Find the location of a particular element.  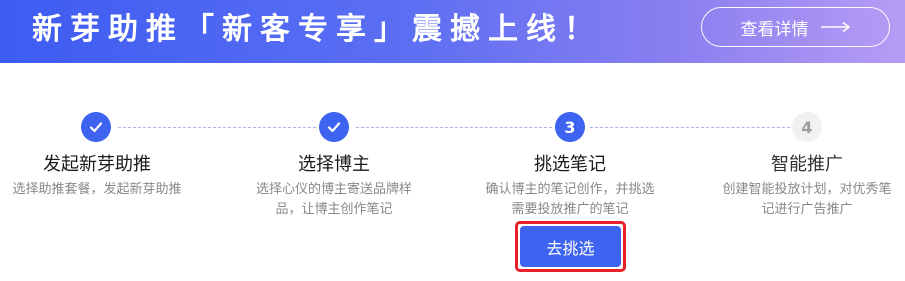

step-1-title: 发起新芽助推 is located at coordinates (97, 164).